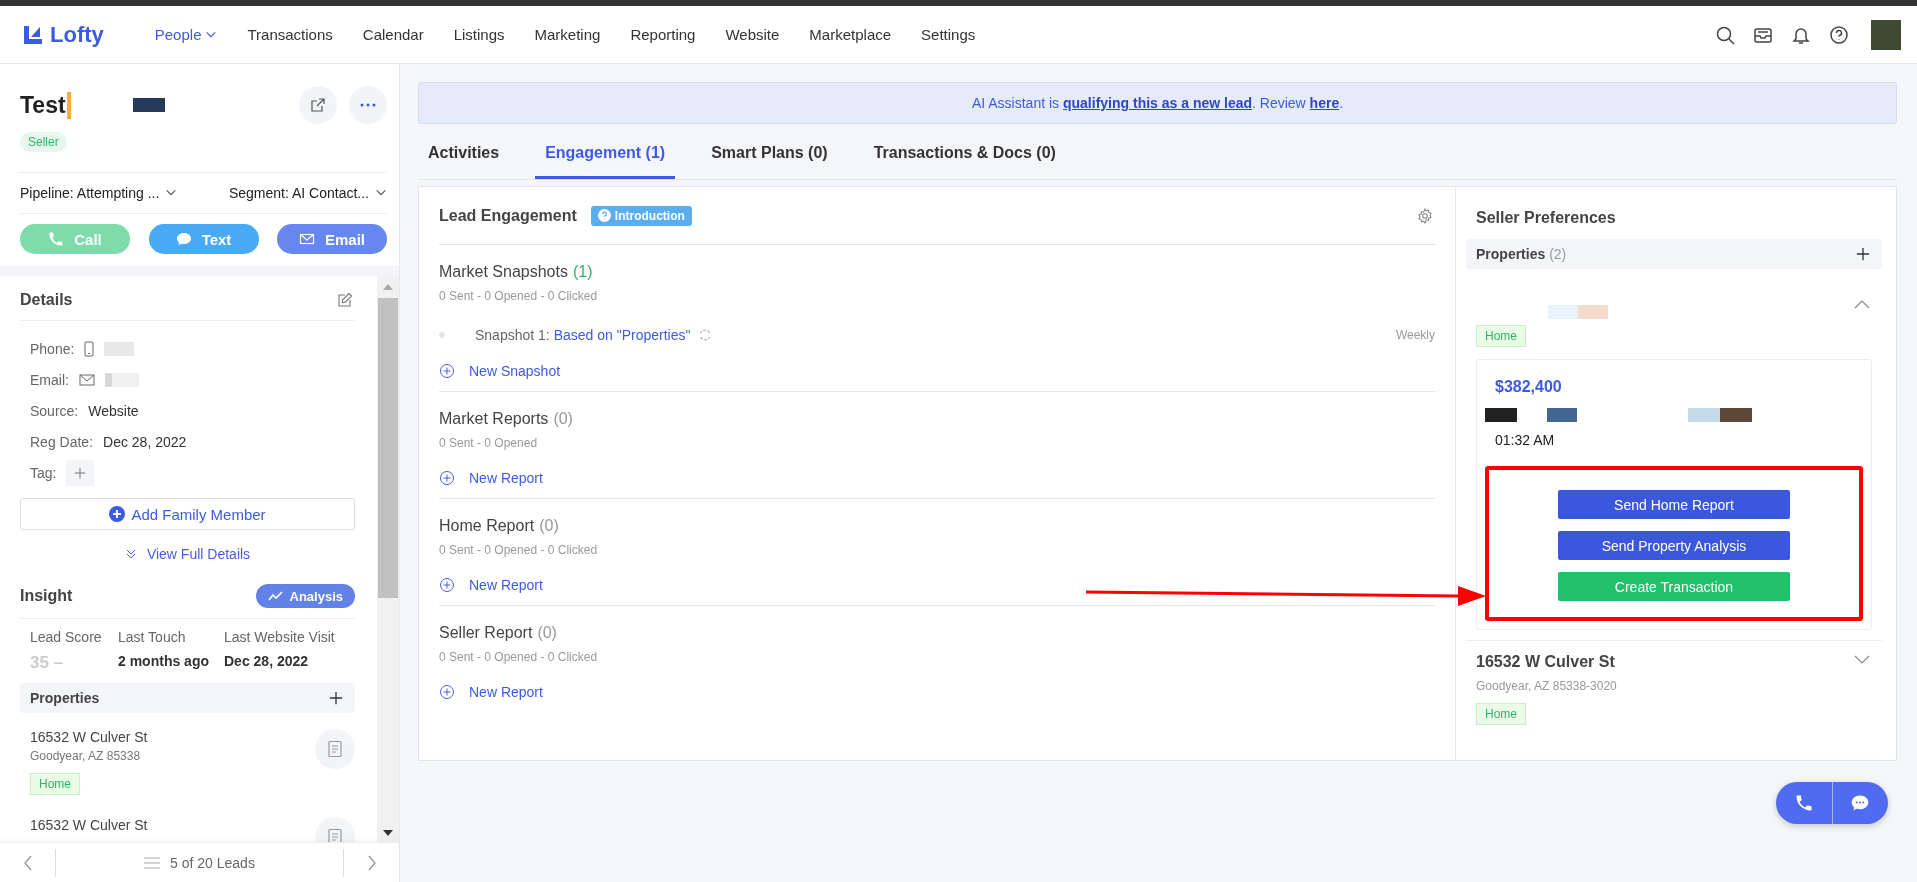  I want to click on nav-item: People, so click(186, 34).